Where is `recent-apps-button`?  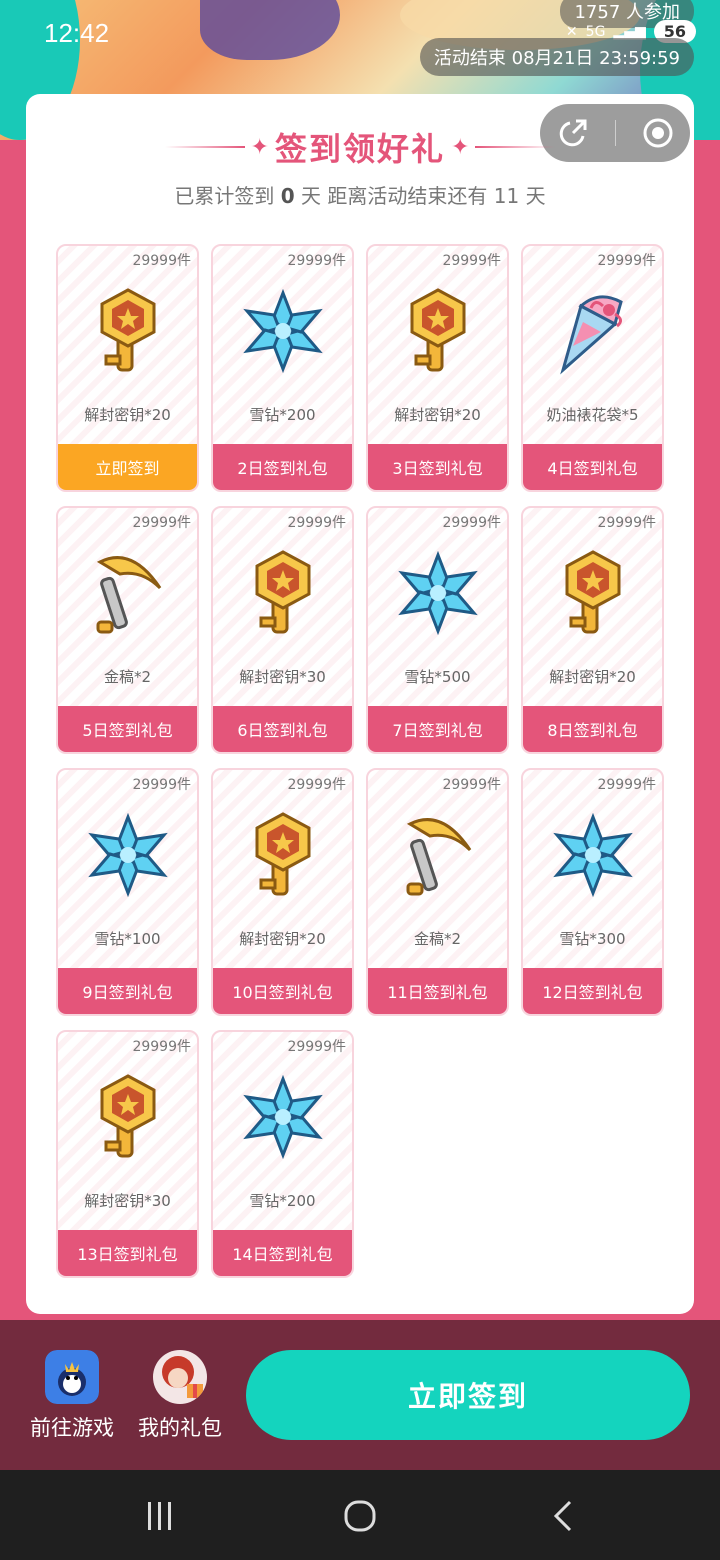 recent-apps-button is located at coordinates (160, 1516).